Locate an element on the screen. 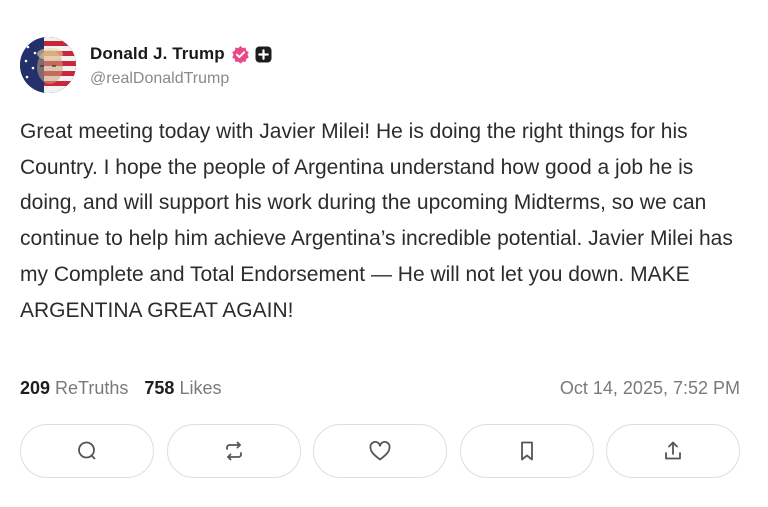 Image resolution: width=768 pixels, height=507 pixels. flag-portrait-avatar-icon is located at coordinates (48, 65).